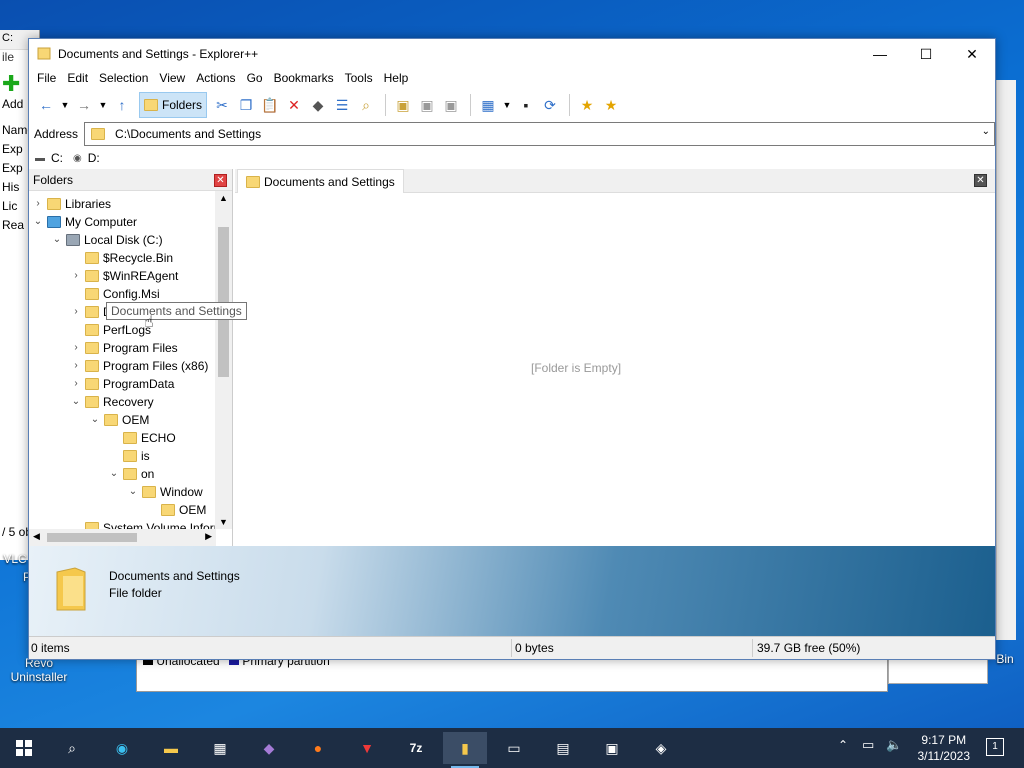 This screenshot has width=1024, height=768. I want to click on delete-permanently-icon: ◆, so click(318, 105).